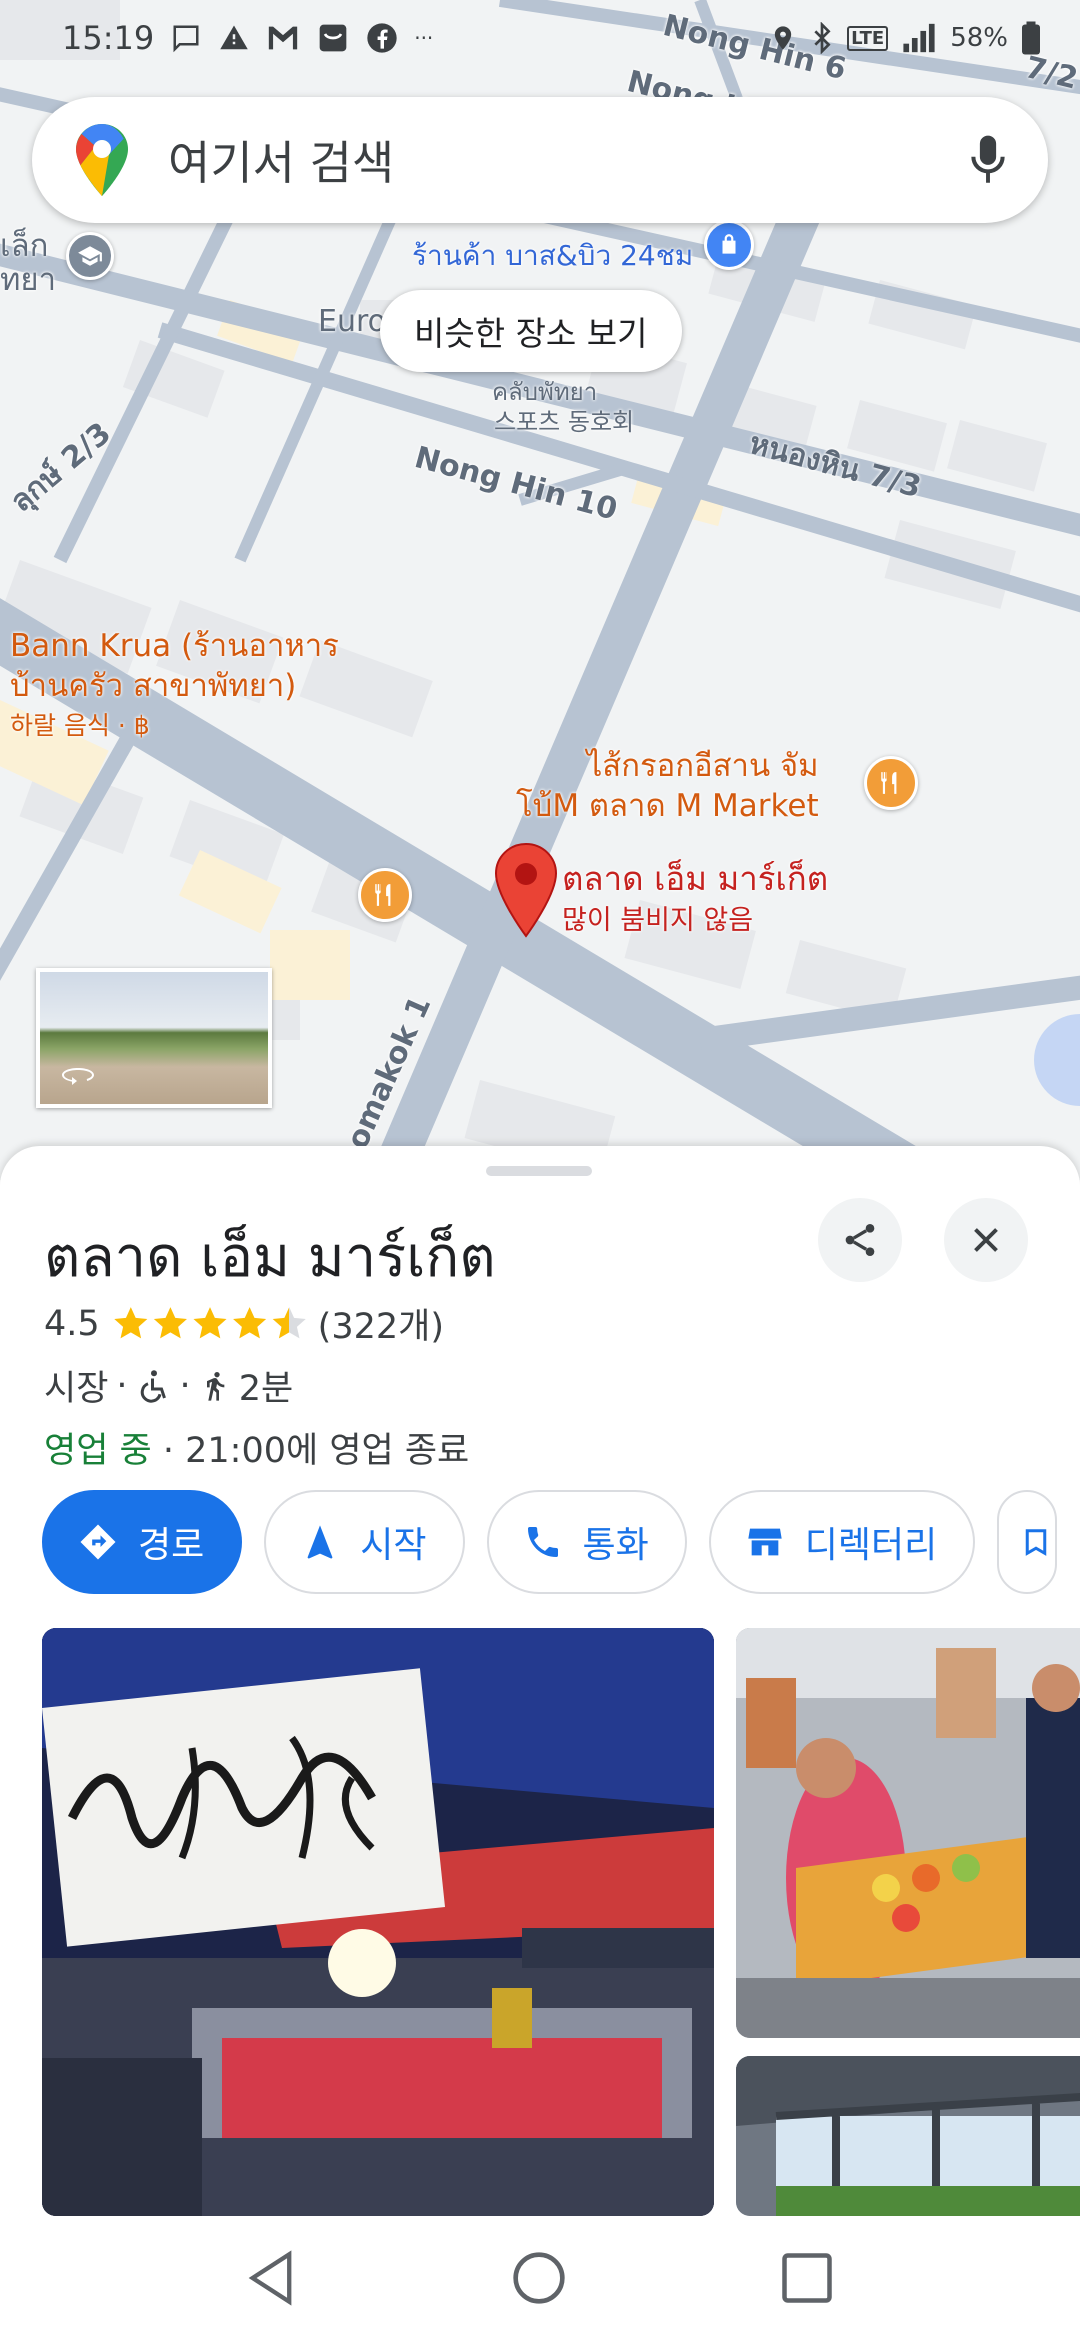 The image size is (1080, 2340). I want to click on photo-fruit-stall, so click(908, 1833).